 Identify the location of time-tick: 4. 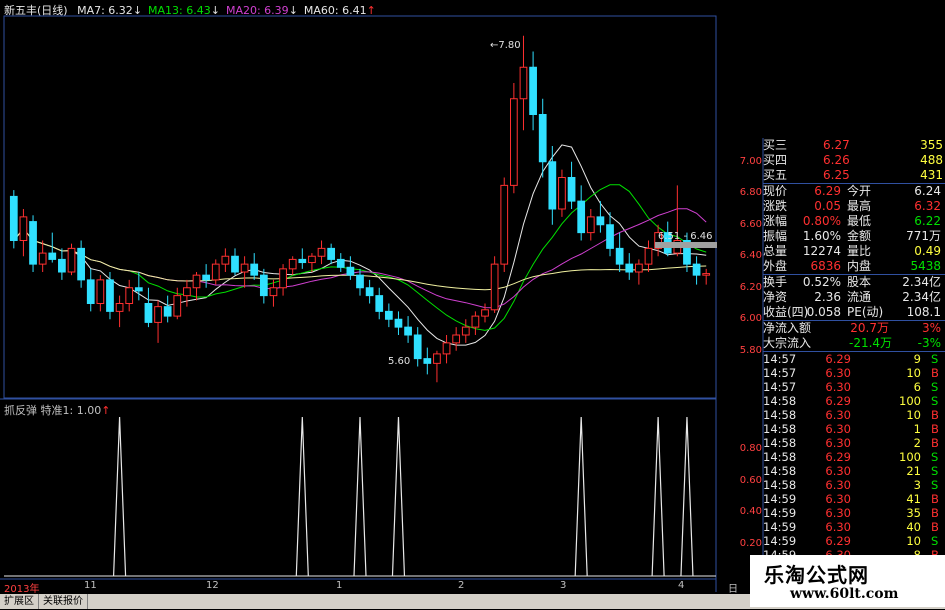
(681, 585).